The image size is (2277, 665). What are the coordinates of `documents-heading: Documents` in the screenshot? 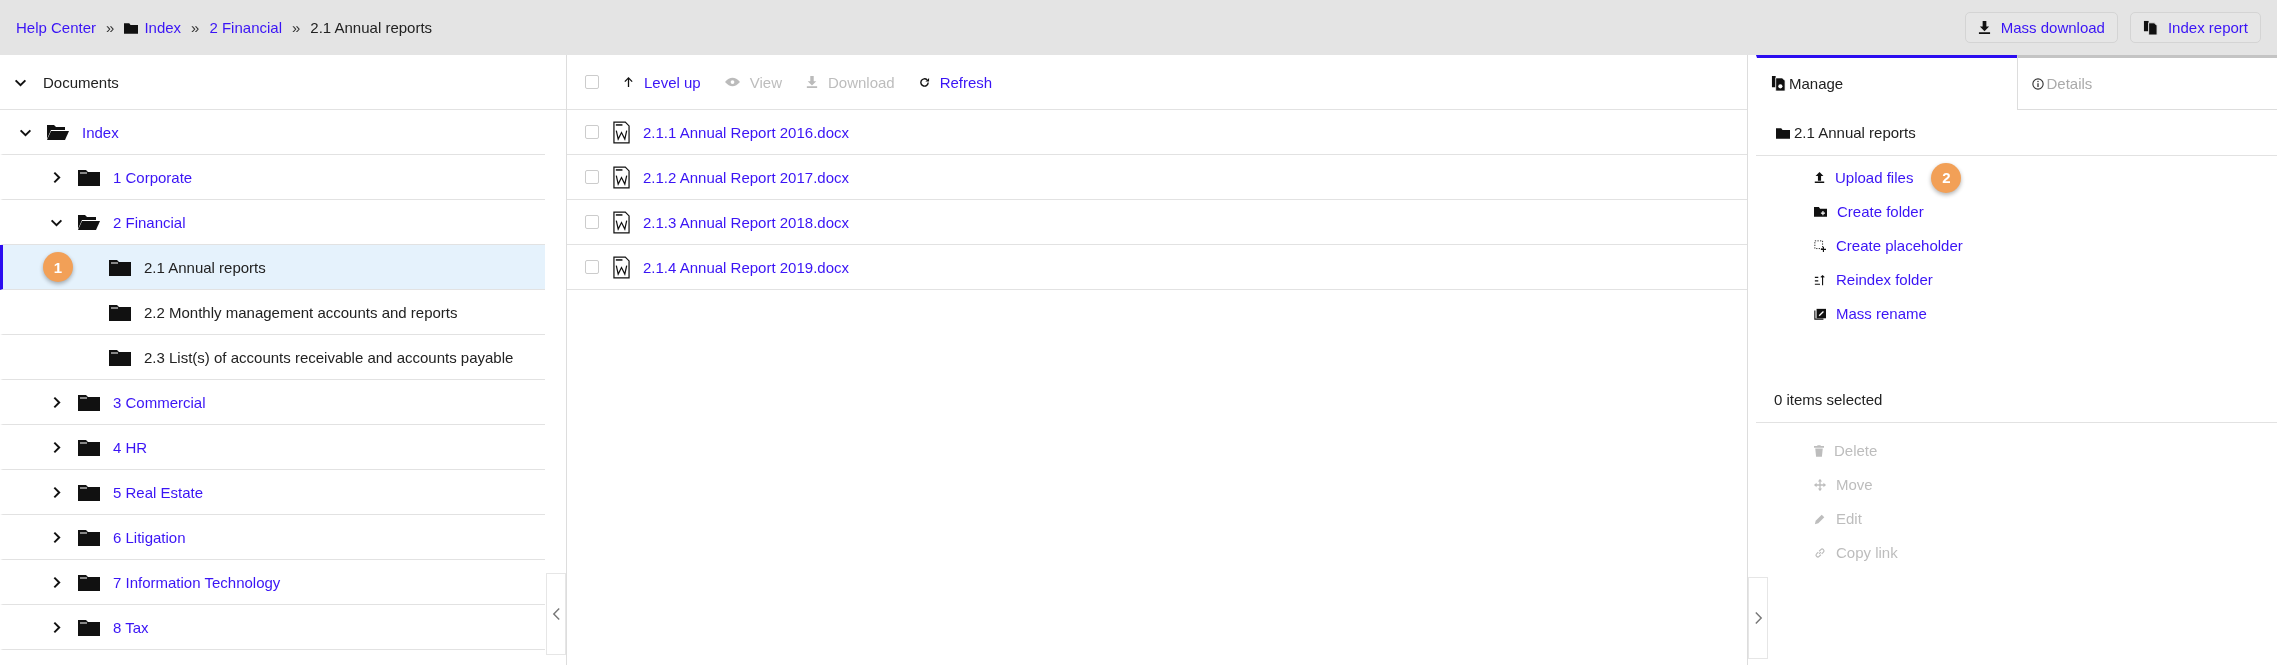 It's located at (81, 82).